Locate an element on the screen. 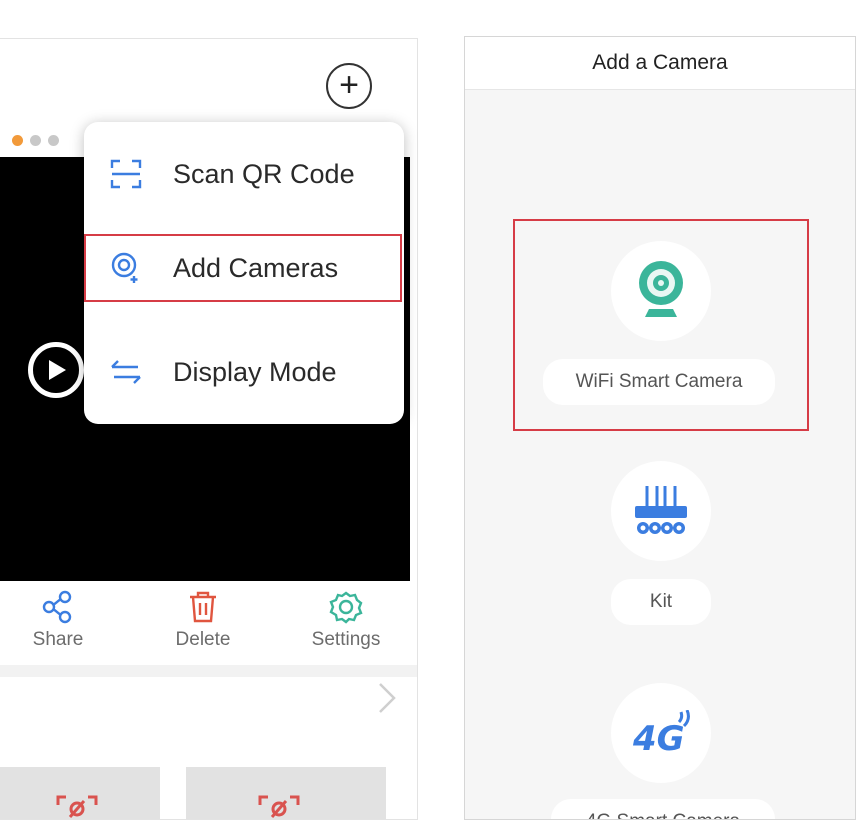 The width and height of the screenshot is (858, 820). chevron-right-icon is located at coordinates (387, 700).